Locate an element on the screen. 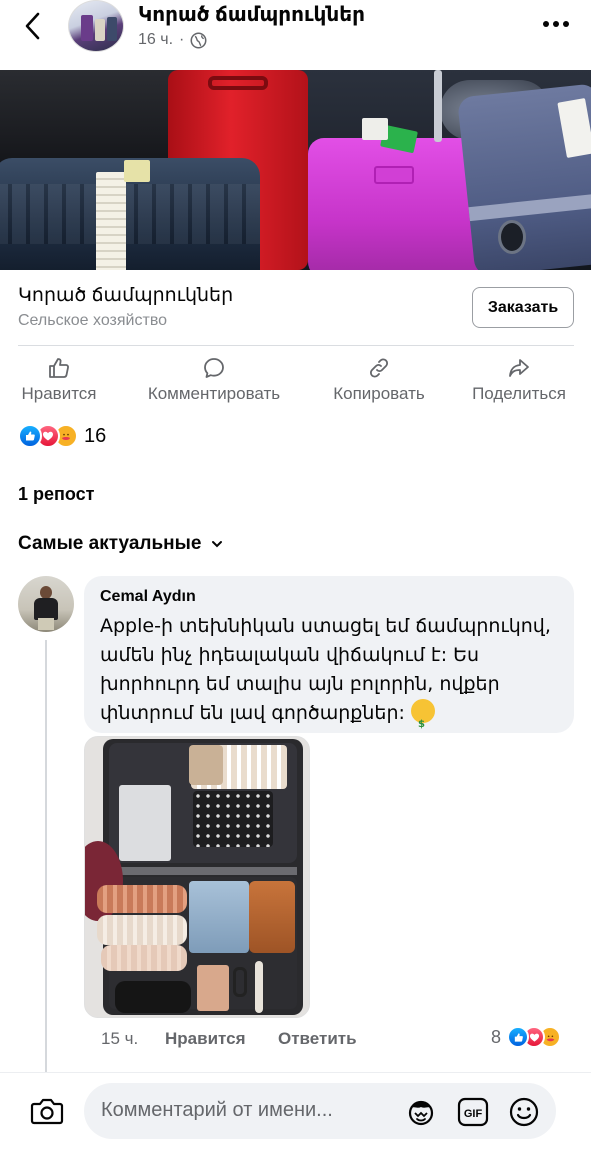  reactions-count: 16 is located at coordinates (95, 435).